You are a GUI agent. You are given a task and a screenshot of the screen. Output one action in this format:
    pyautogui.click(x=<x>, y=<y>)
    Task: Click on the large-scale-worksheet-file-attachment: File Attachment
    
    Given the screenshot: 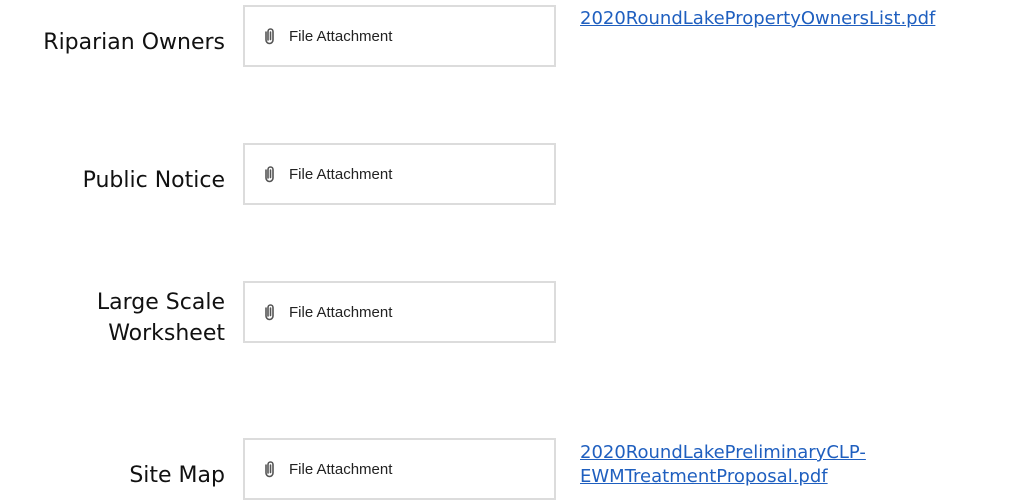 What is the action you would take?
    pyautogui.click(x=399, y=312)
    